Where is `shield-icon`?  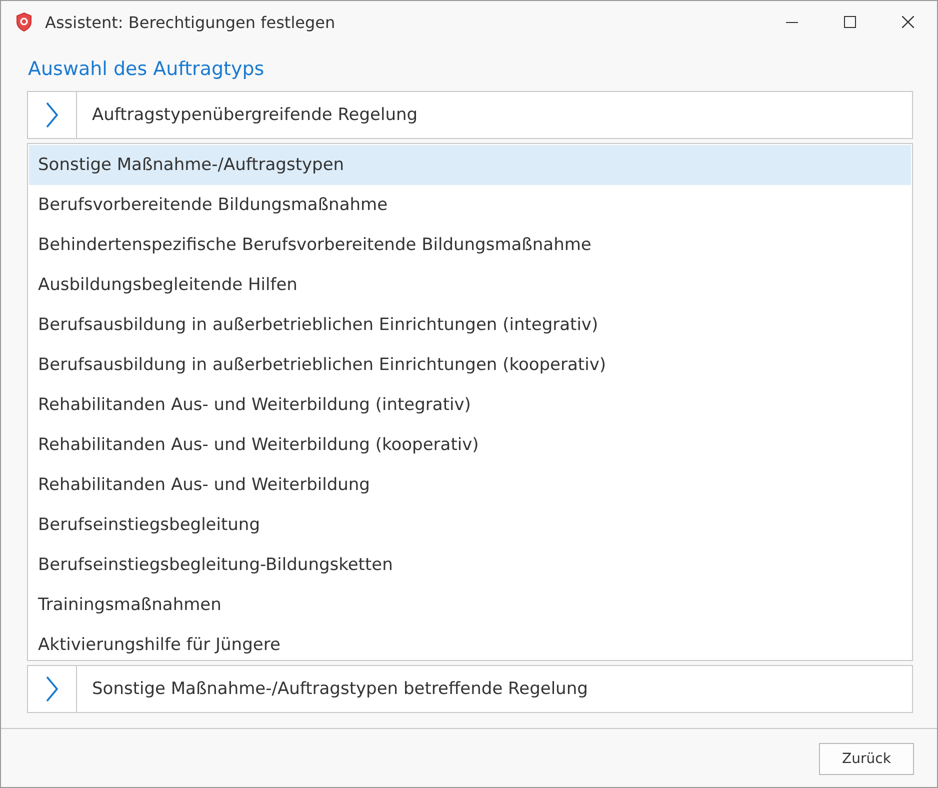
shield-icon is located at coordinates (24, 22).